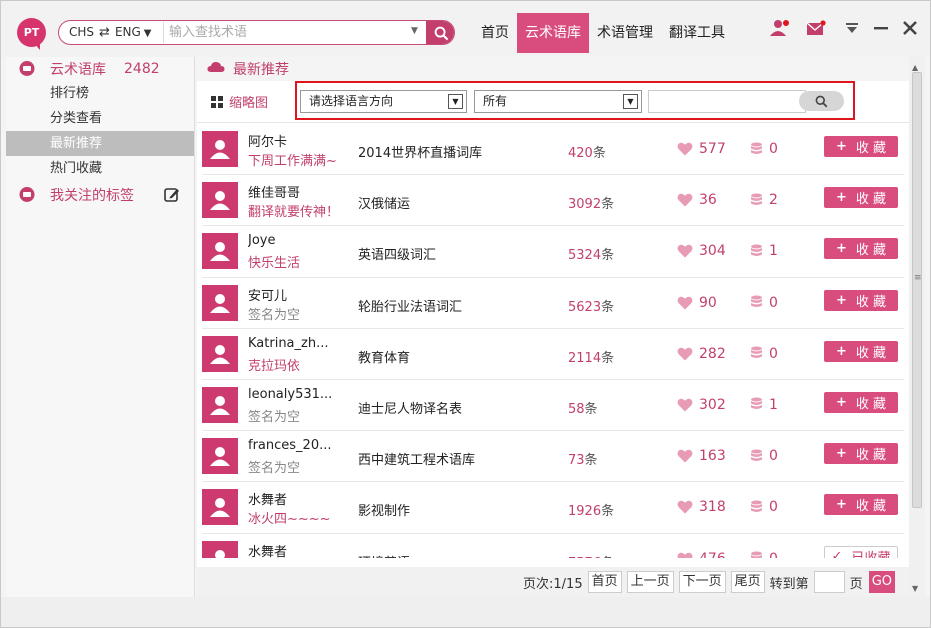  Describe the element at coordinates (685, 405) in the screenshot. I see `heart-icon` at that location.